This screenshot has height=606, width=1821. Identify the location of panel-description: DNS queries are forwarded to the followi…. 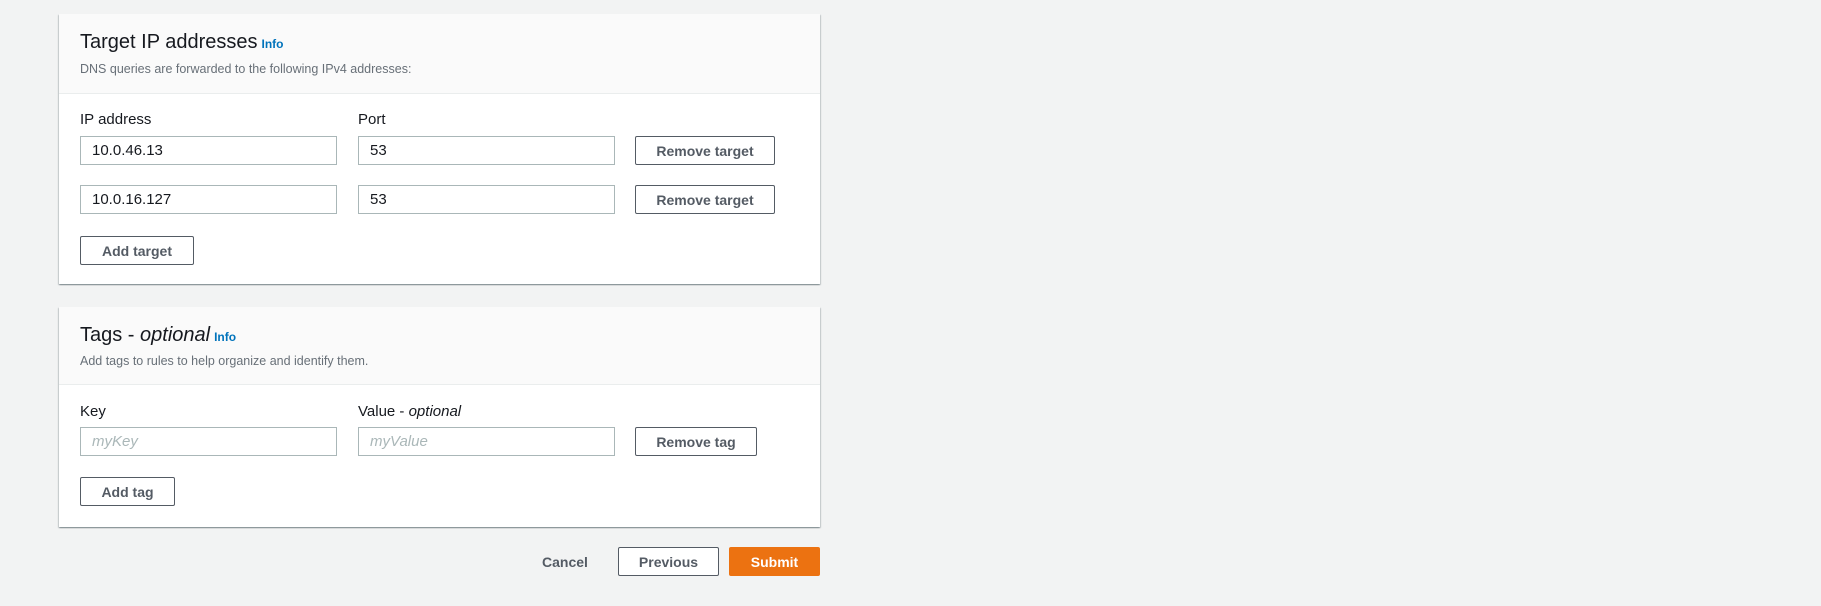
(246, 69).